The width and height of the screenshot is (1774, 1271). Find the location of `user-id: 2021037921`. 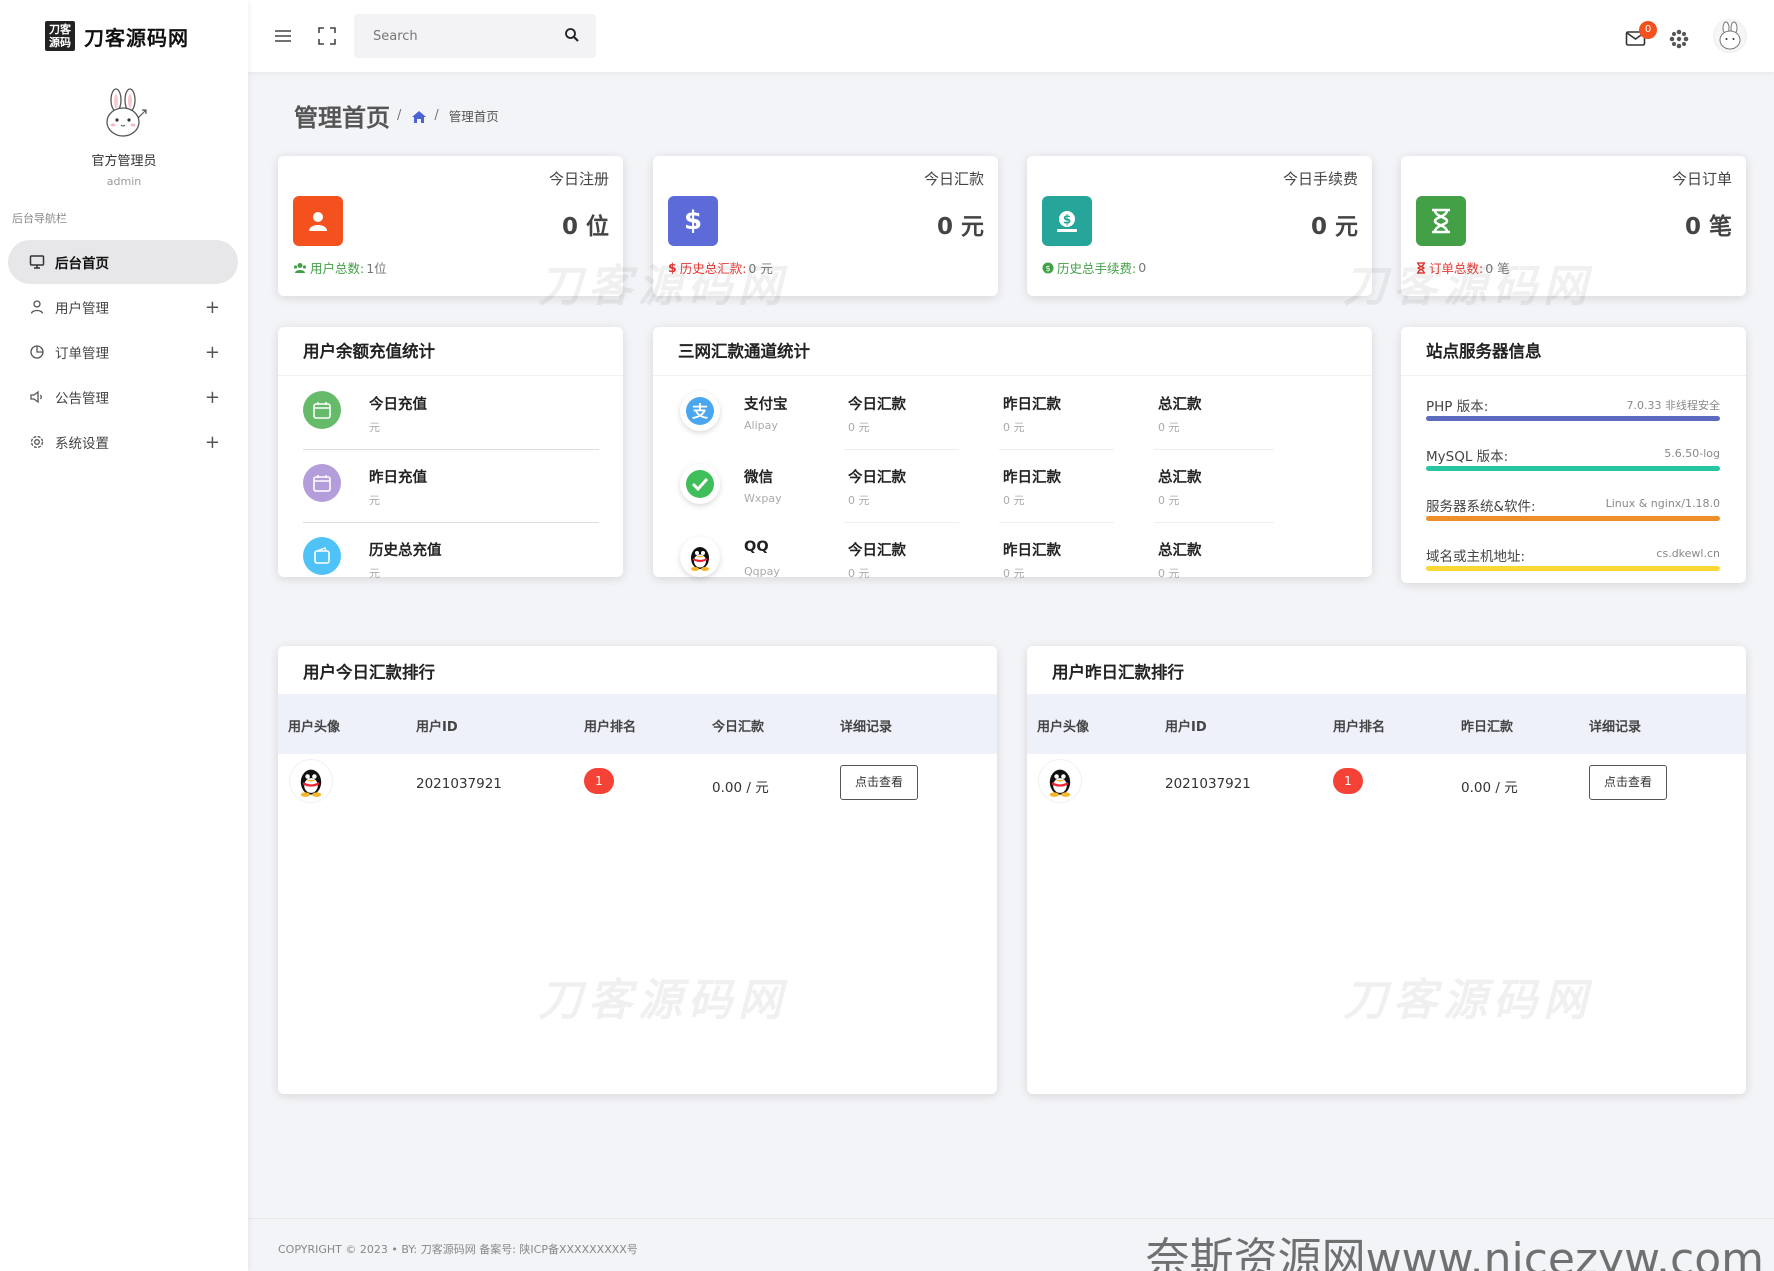

user-id: 2021037921 is located at coordinates (1208, 784).